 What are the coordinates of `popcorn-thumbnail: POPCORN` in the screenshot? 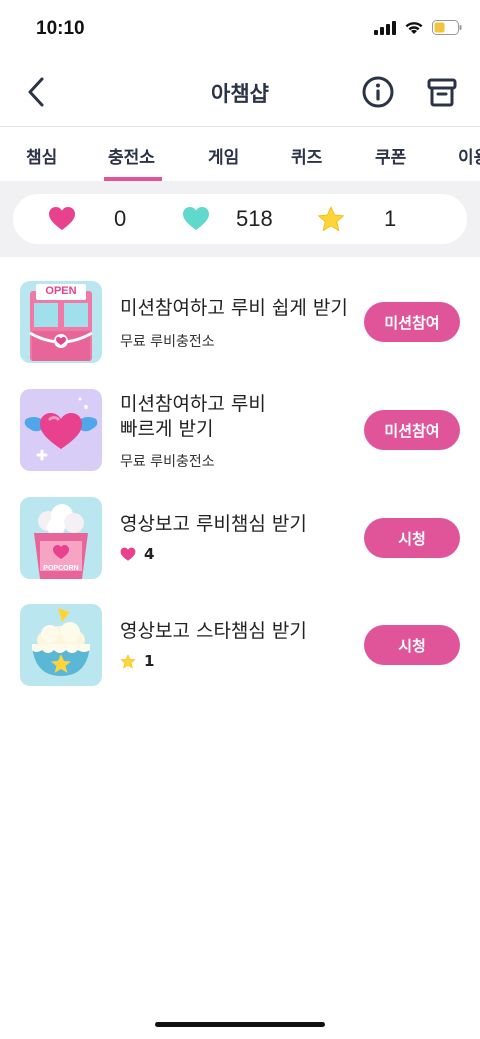 It's located at (61, 538).